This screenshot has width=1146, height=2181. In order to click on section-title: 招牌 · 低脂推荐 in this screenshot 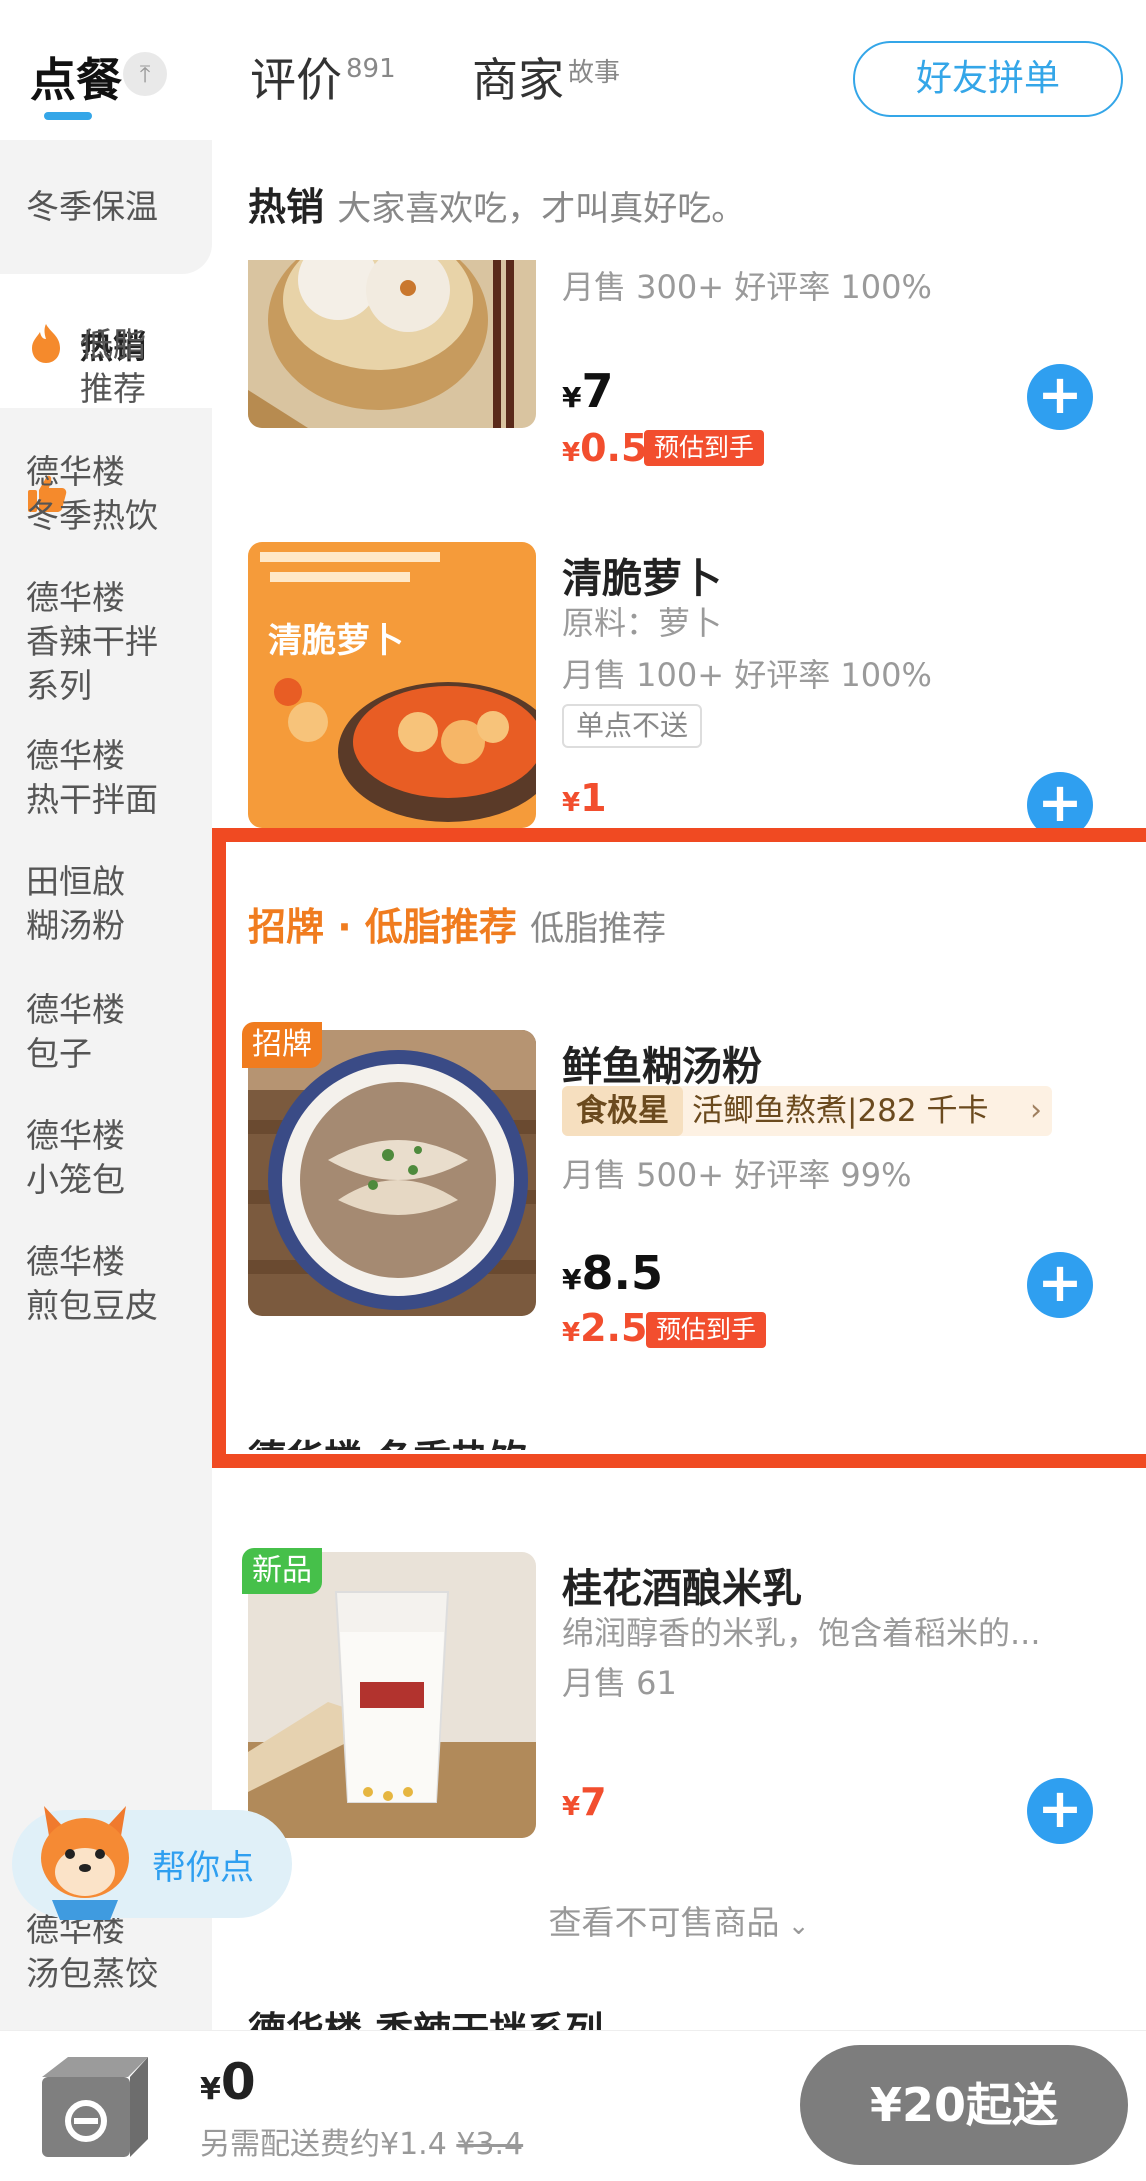, I will do `click(382, 927)`.